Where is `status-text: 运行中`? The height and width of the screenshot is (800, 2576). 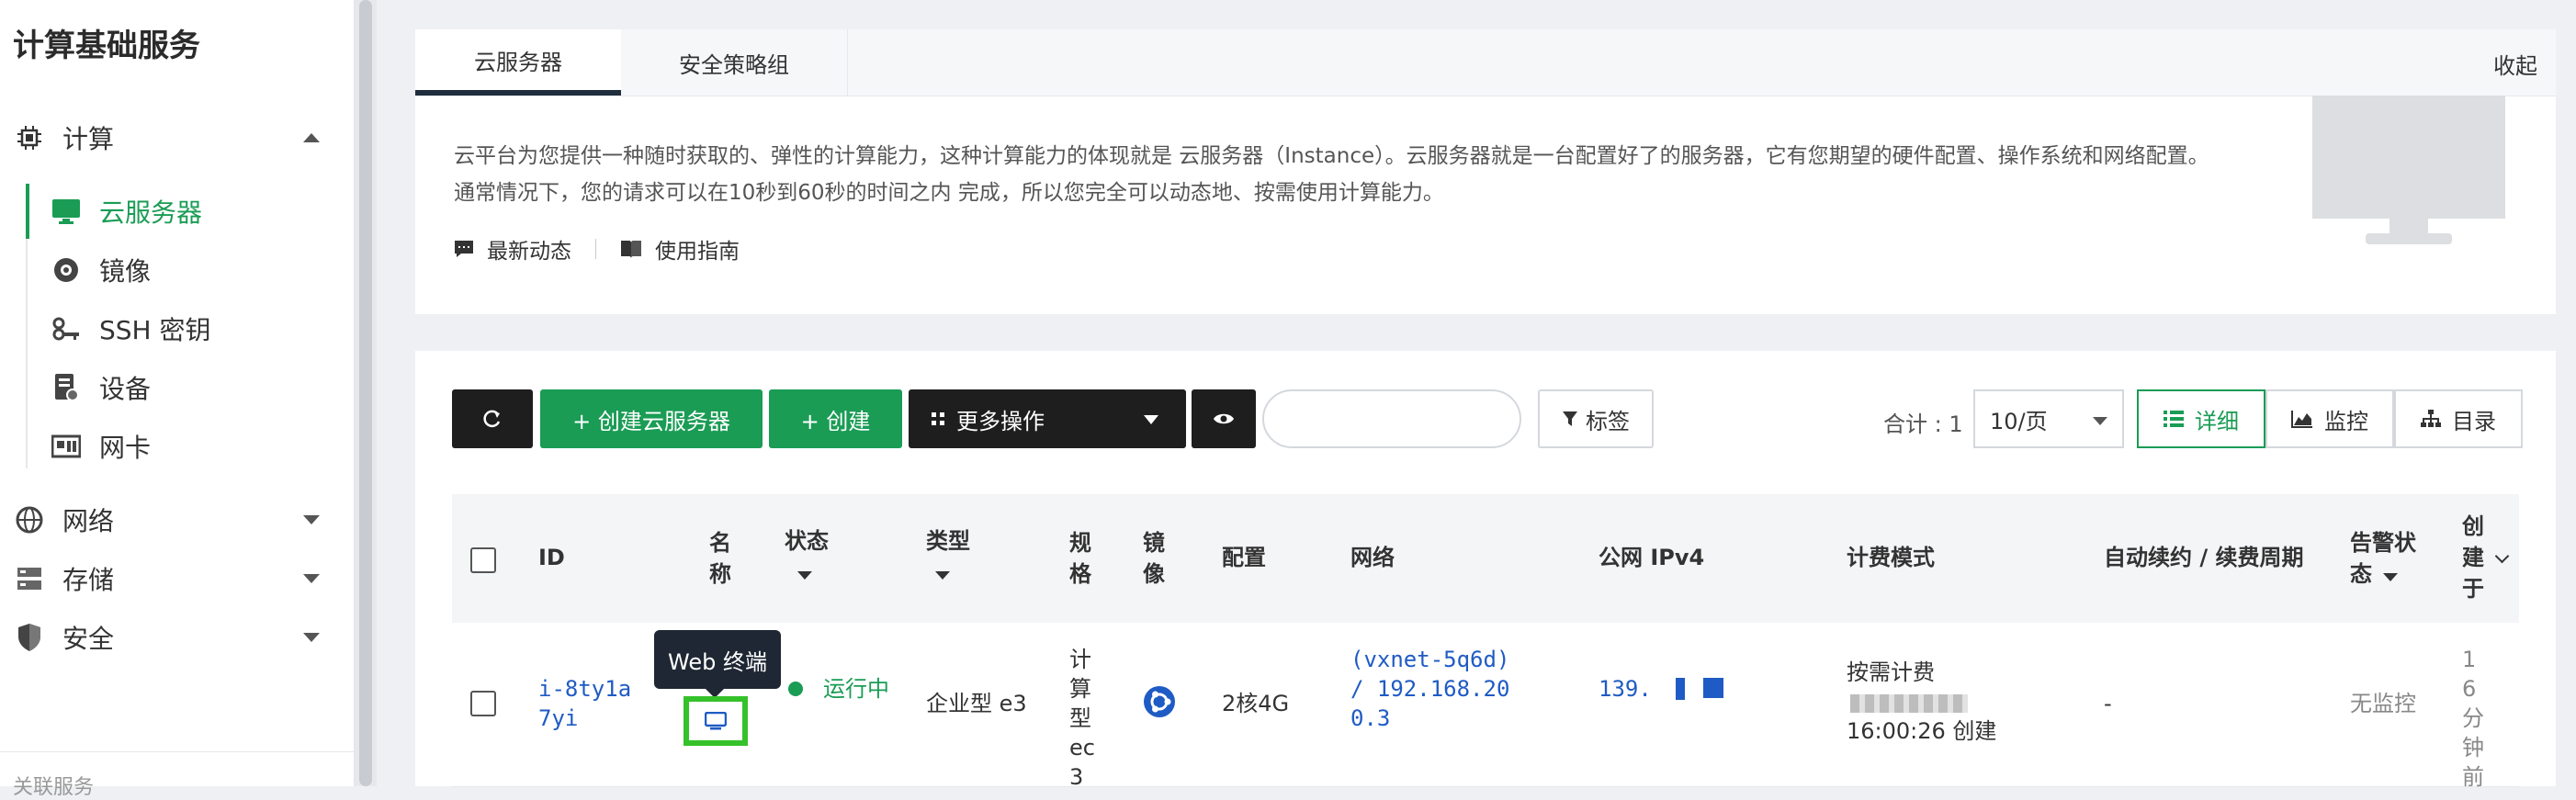 status-text: 运行中 is located at coordinates (856, 689).